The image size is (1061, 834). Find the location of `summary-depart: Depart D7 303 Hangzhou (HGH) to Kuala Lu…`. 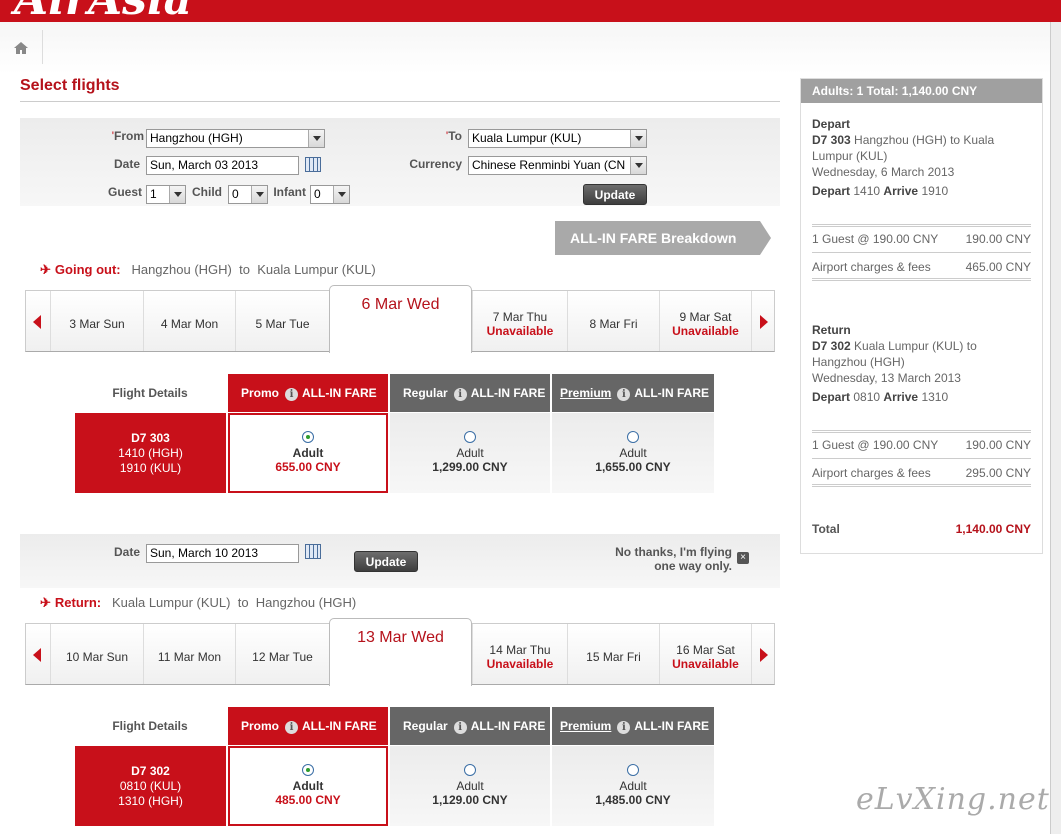

summary-depart: Depart D7 303 Hangzhou (HGH) to Kuala Lu… is located at coordinates (903, 157).